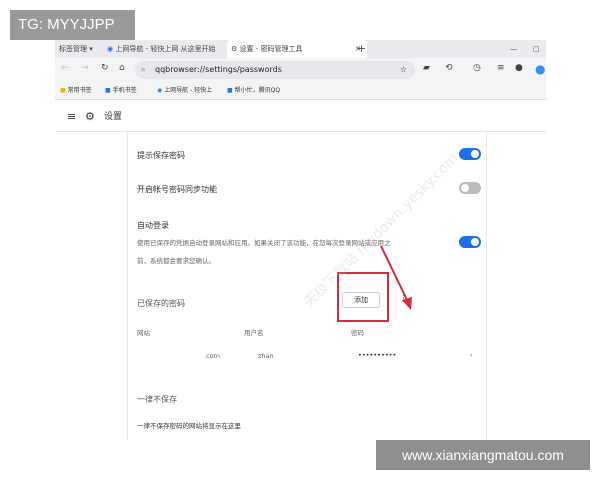 This screenshot has width=600, height=480. Describe the element at coordinates (540, 69) in the screenshot. I see `profile-icon: ●` at that location.